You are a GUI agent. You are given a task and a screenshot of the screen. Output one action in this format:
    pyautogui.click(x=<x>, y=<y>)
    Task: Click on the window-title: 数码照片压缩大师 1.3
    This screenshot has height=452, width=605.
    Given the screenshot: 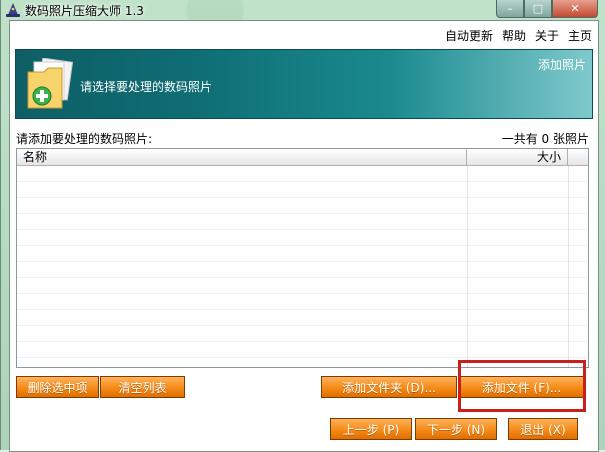 What is the action you would take?
    pyautogui.click(x=84, y=11)
    